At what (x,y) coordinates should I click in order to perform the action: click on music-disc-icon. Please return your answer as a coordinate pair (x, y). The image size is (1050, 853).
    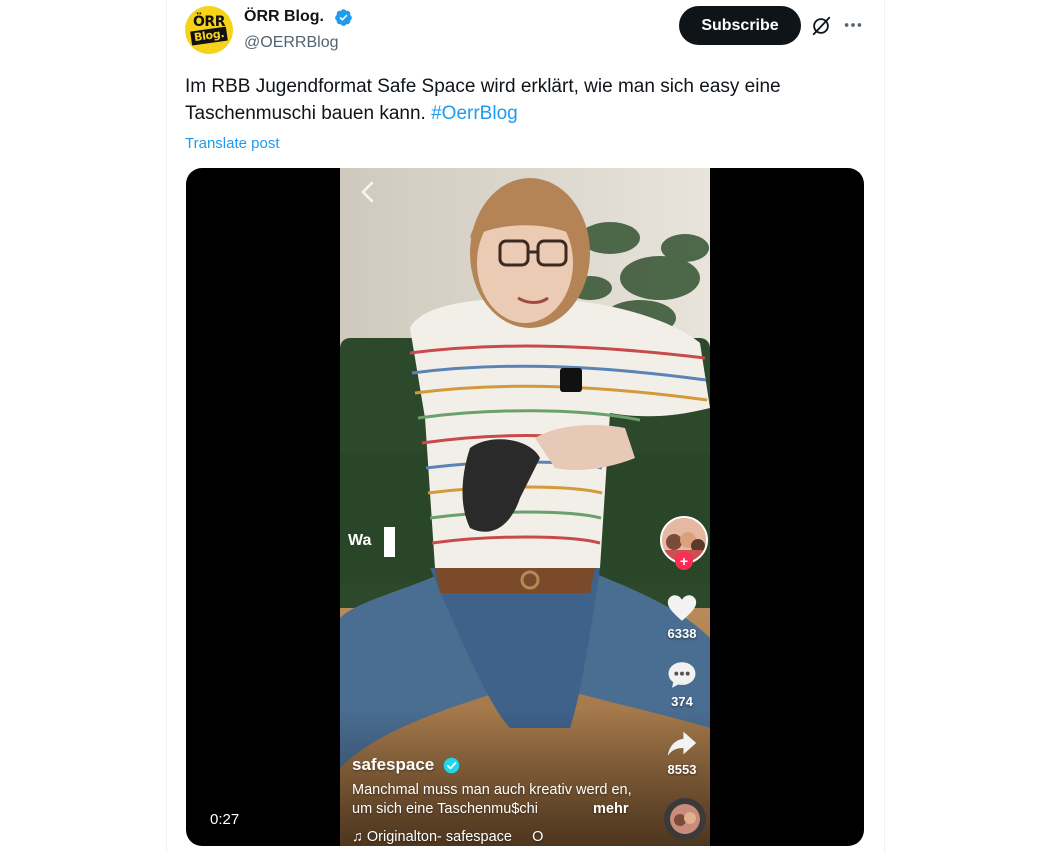
    Looking at the image, I should click on (685, 819).